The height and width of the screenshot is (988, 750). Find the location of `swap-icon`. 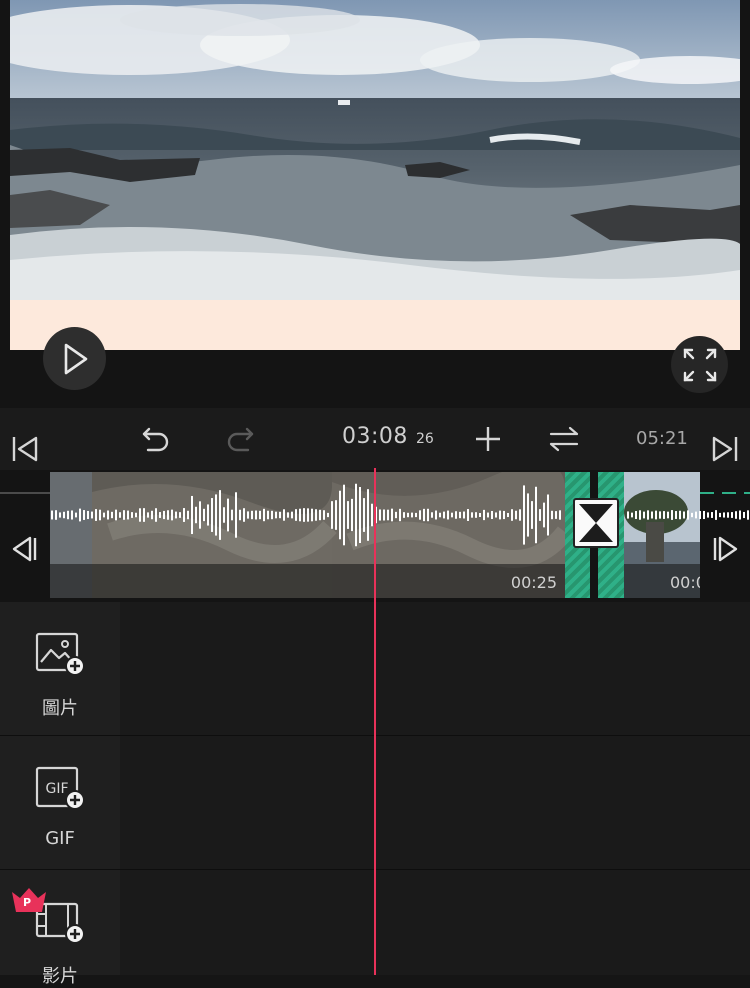

swap-icon is located at coordinates (564, 439).